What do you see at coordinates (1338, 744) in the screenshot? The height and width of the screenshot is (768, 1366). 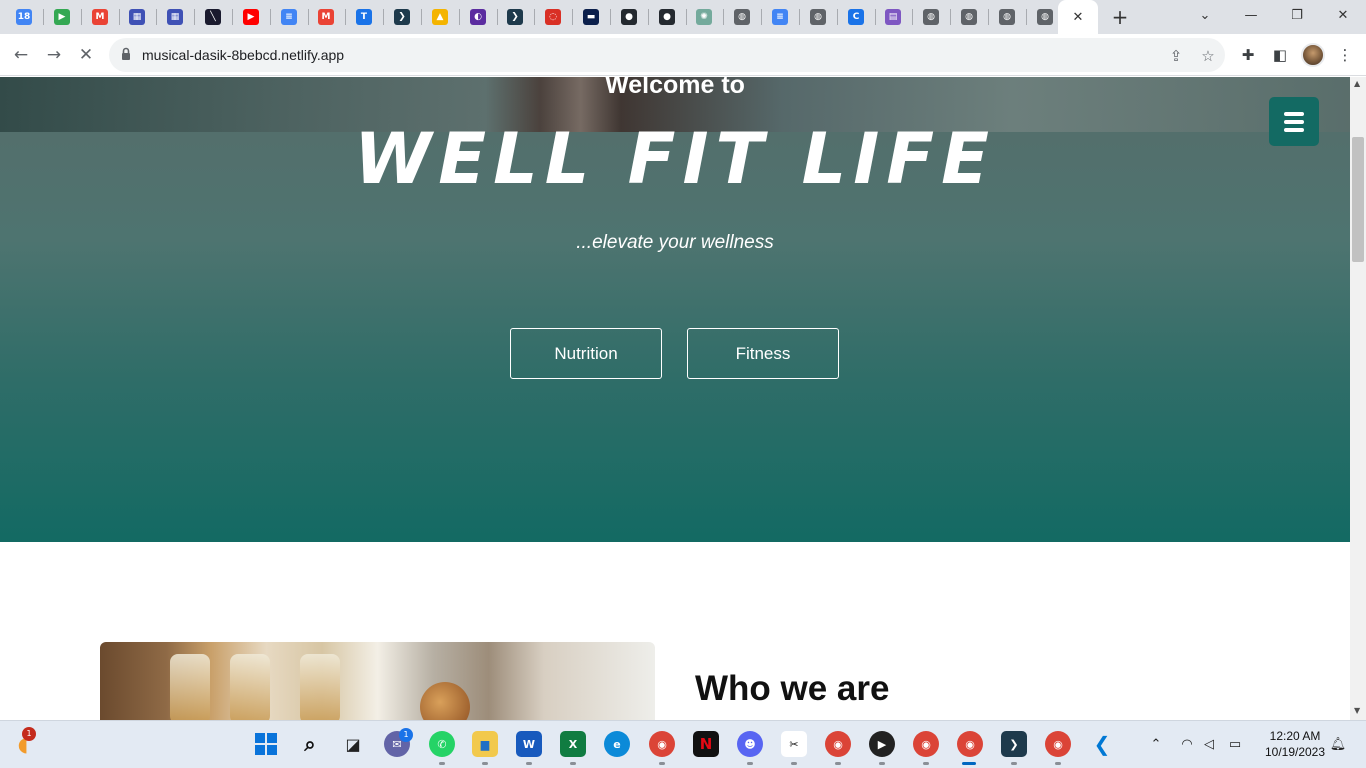 I see `notifications-bell-icon: 🔔︎` at bounding box center [1338, 744].